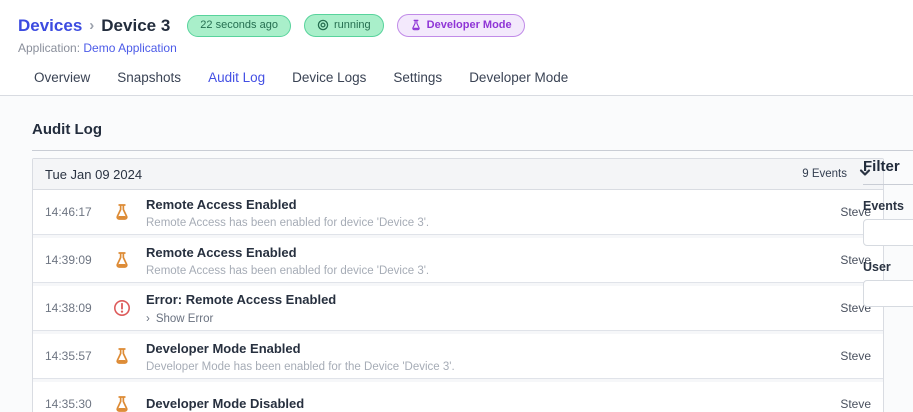 The height and width of the screenshot is (412, 913). I want to click on filter-panel: Filter Events User, so click(888, 232).